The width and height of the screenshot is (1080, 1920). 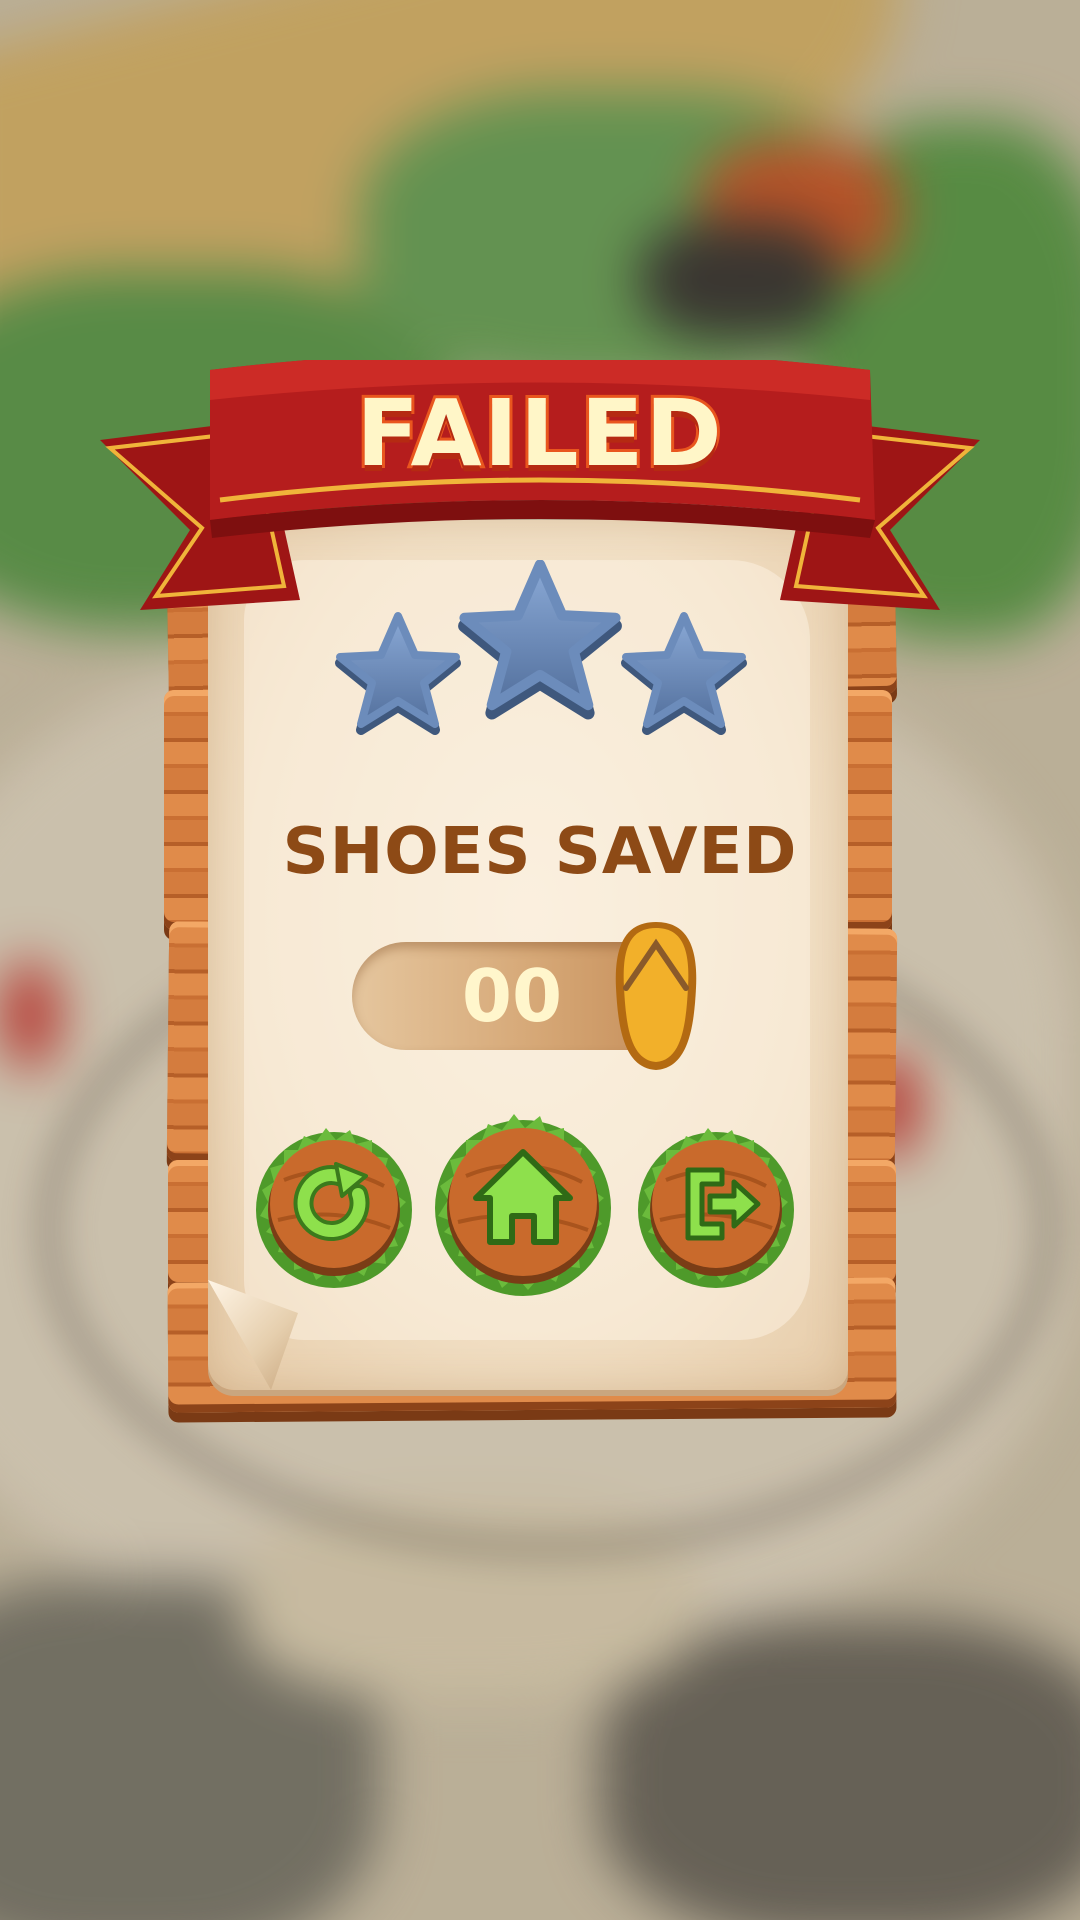 What do you see at coordinates (716, 1206) in the screenshot?
I see `exit-button` at bounding box center [716, 1206].